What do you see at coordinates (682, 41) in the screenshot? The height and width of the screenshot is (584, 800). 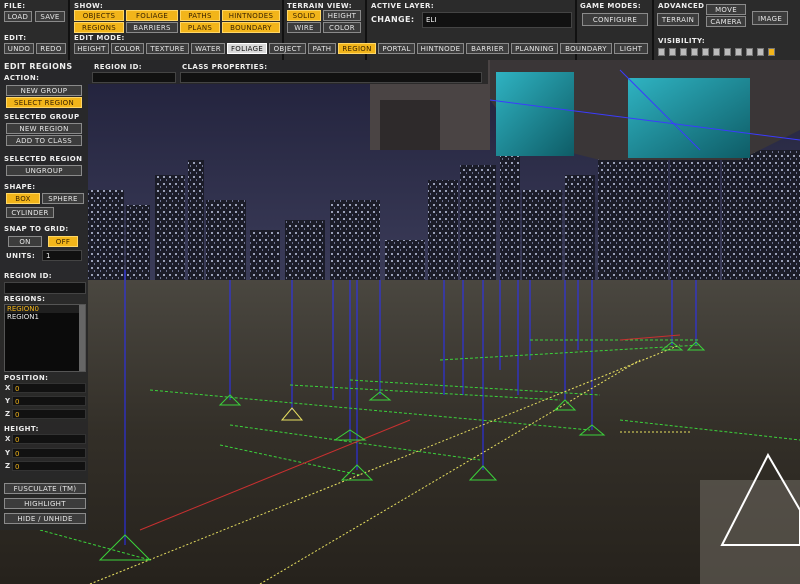 I see `visibility-label: VISIBILITY:` at bounding box center [682, 41].